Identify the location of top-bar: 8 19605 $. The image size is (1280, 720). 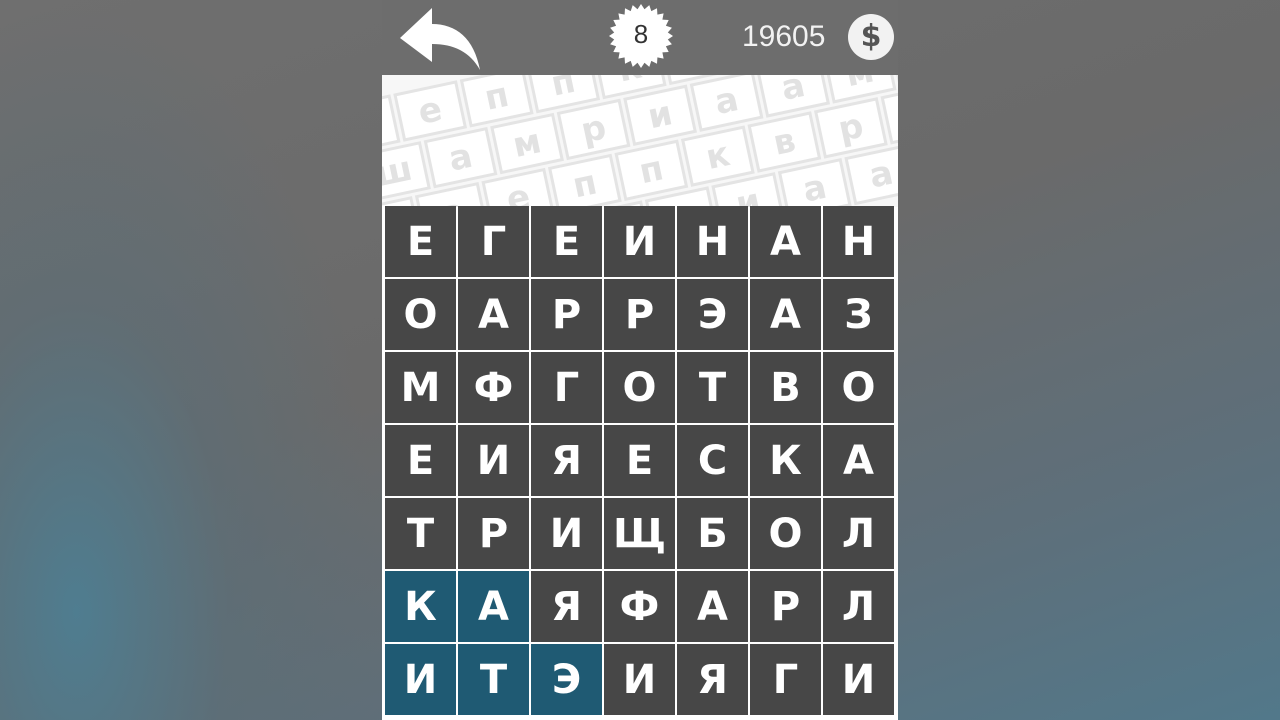
(640, 37).